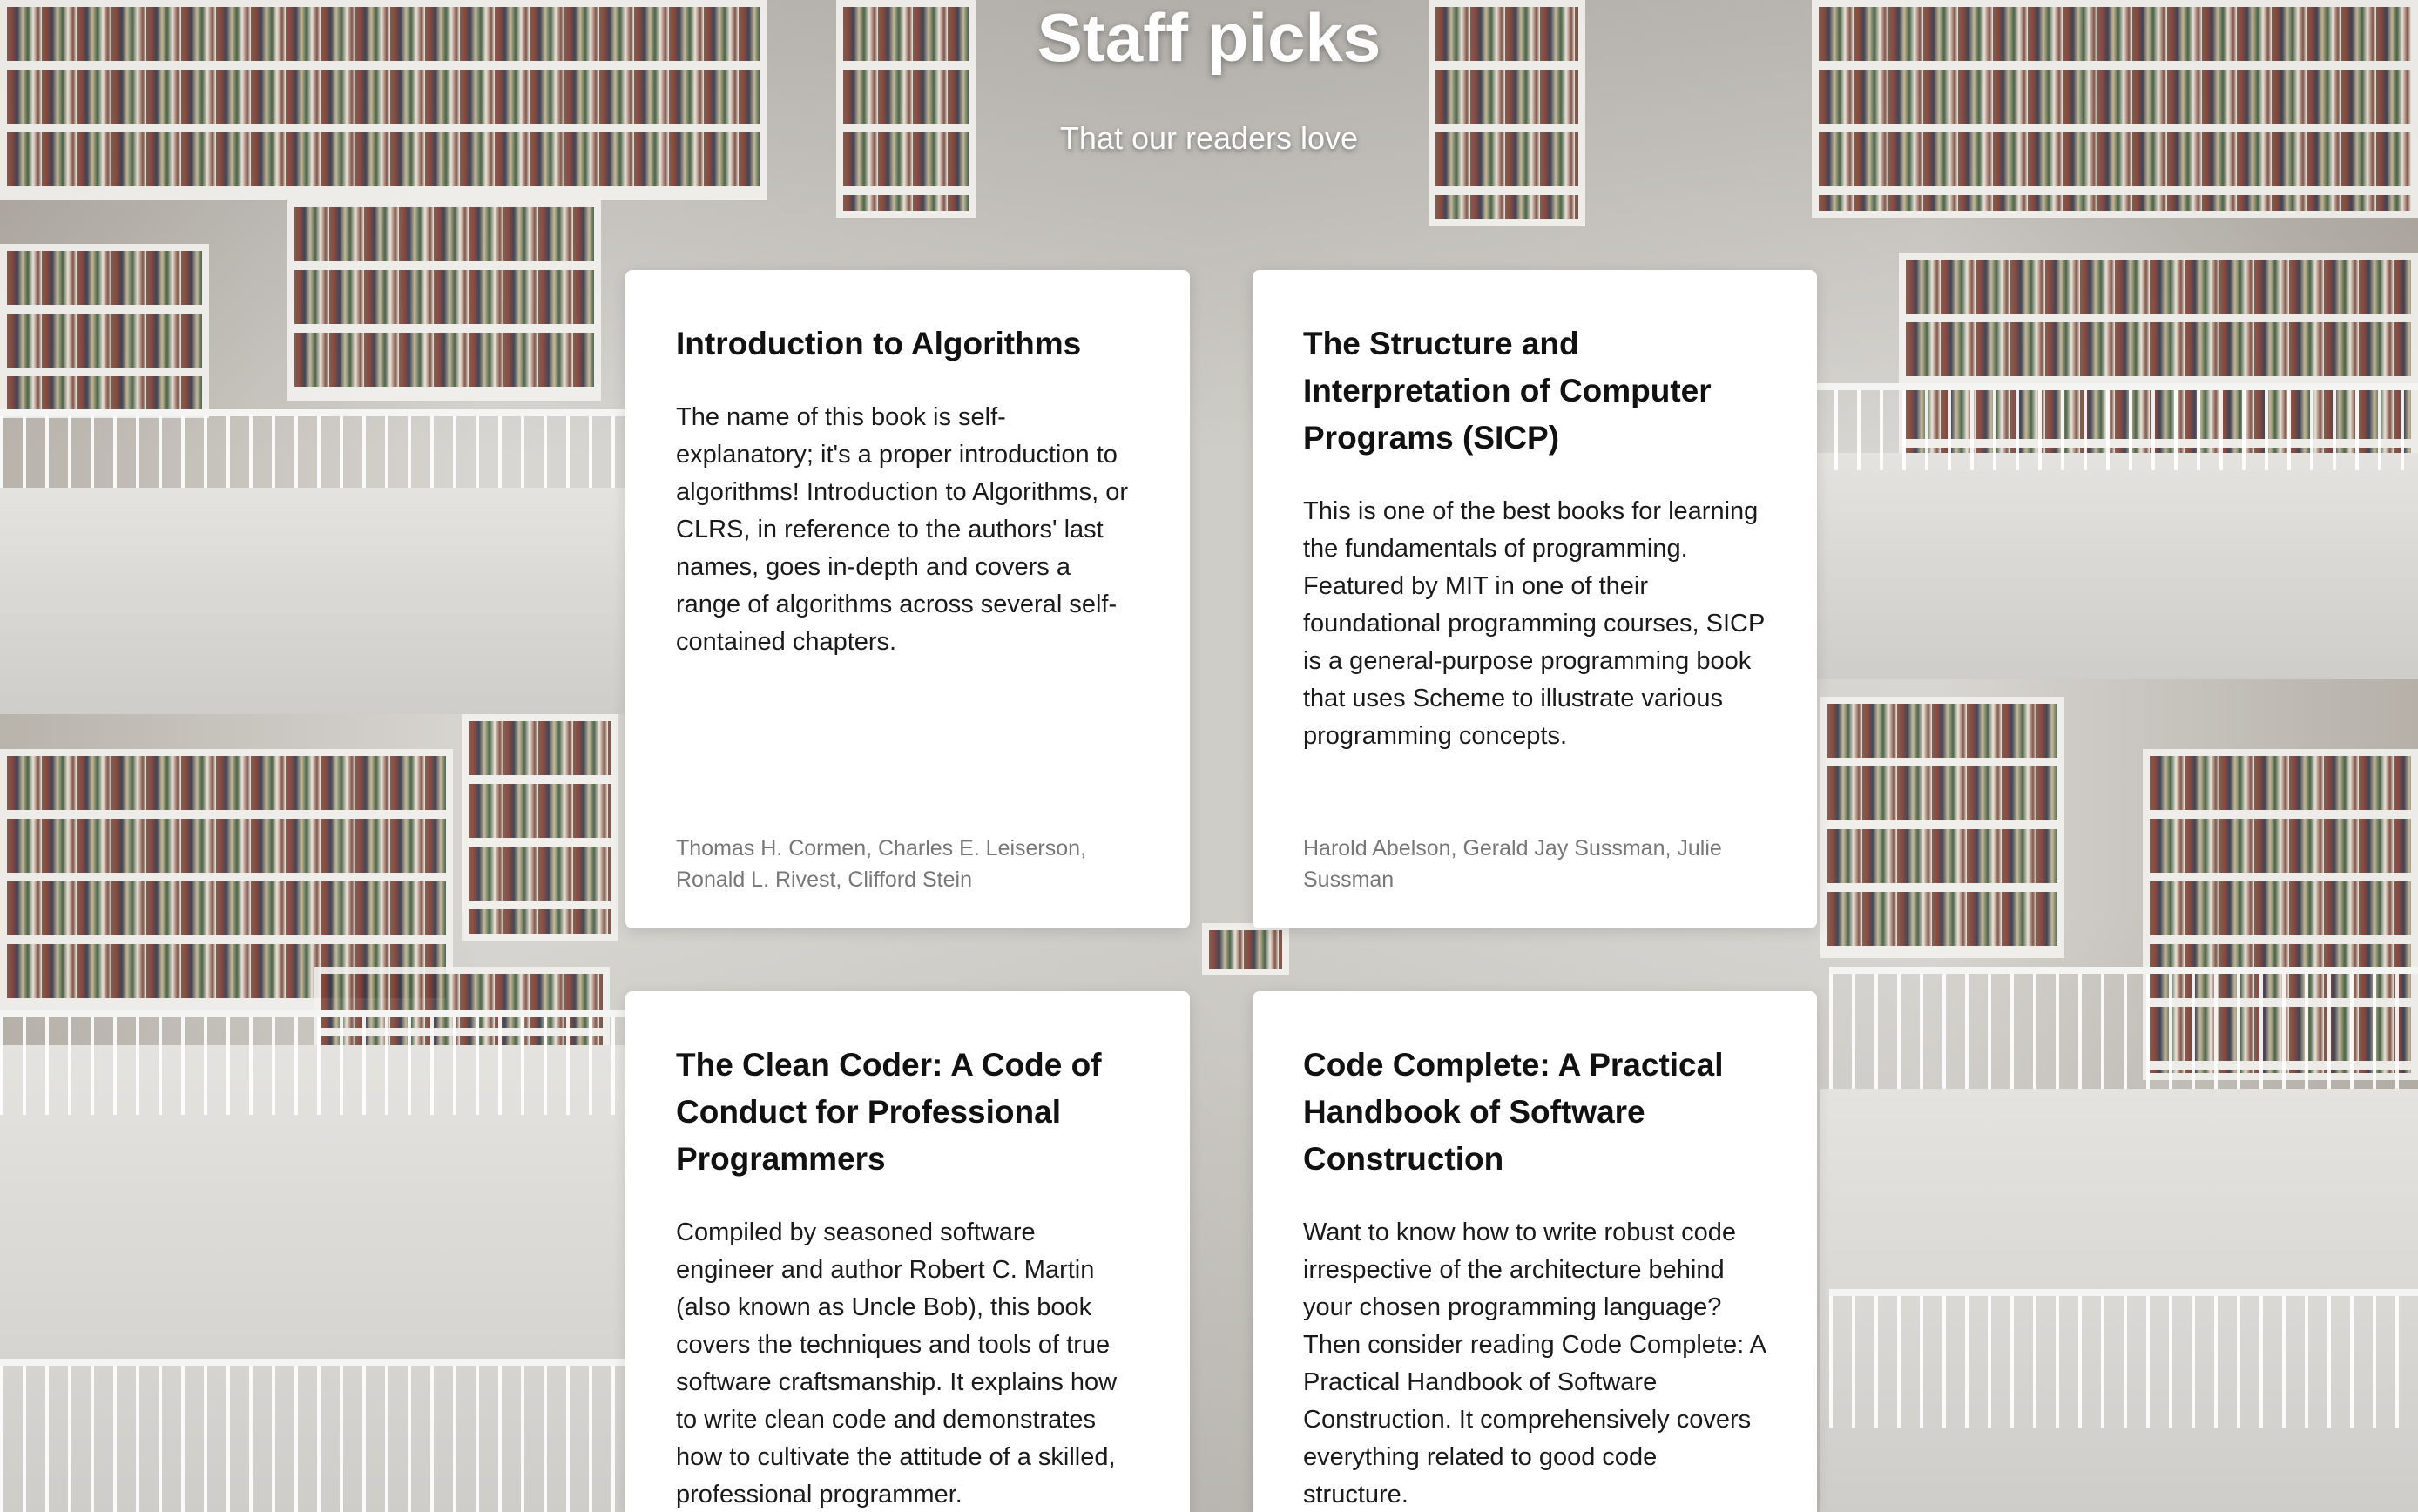 Image resolution: width=2418 pixels, height=1512 pixels. Describe the element at coordinates (1209, 138) in the screenshot. I see `page-subtitle: That our readers love` at that location.